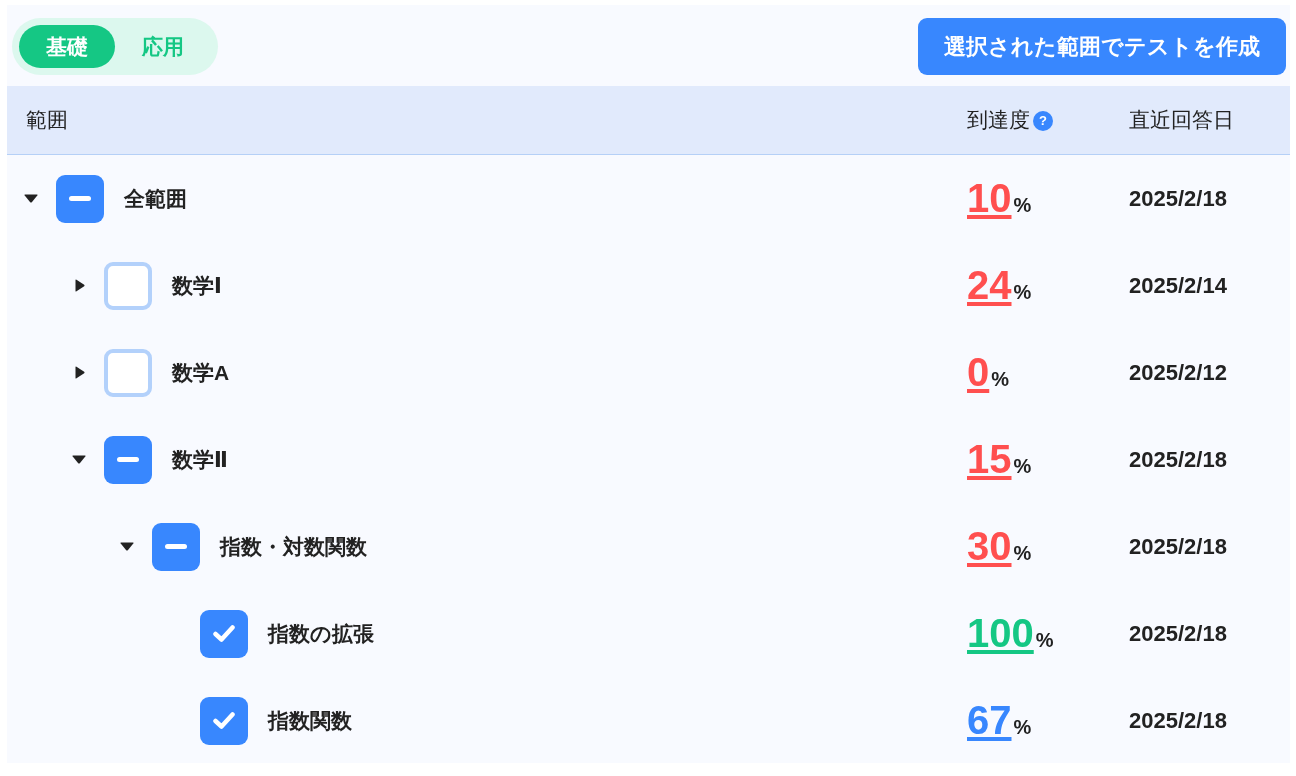 The image size is (1296, 776). I want to click on column-header: 到達度, so click(998, 120).